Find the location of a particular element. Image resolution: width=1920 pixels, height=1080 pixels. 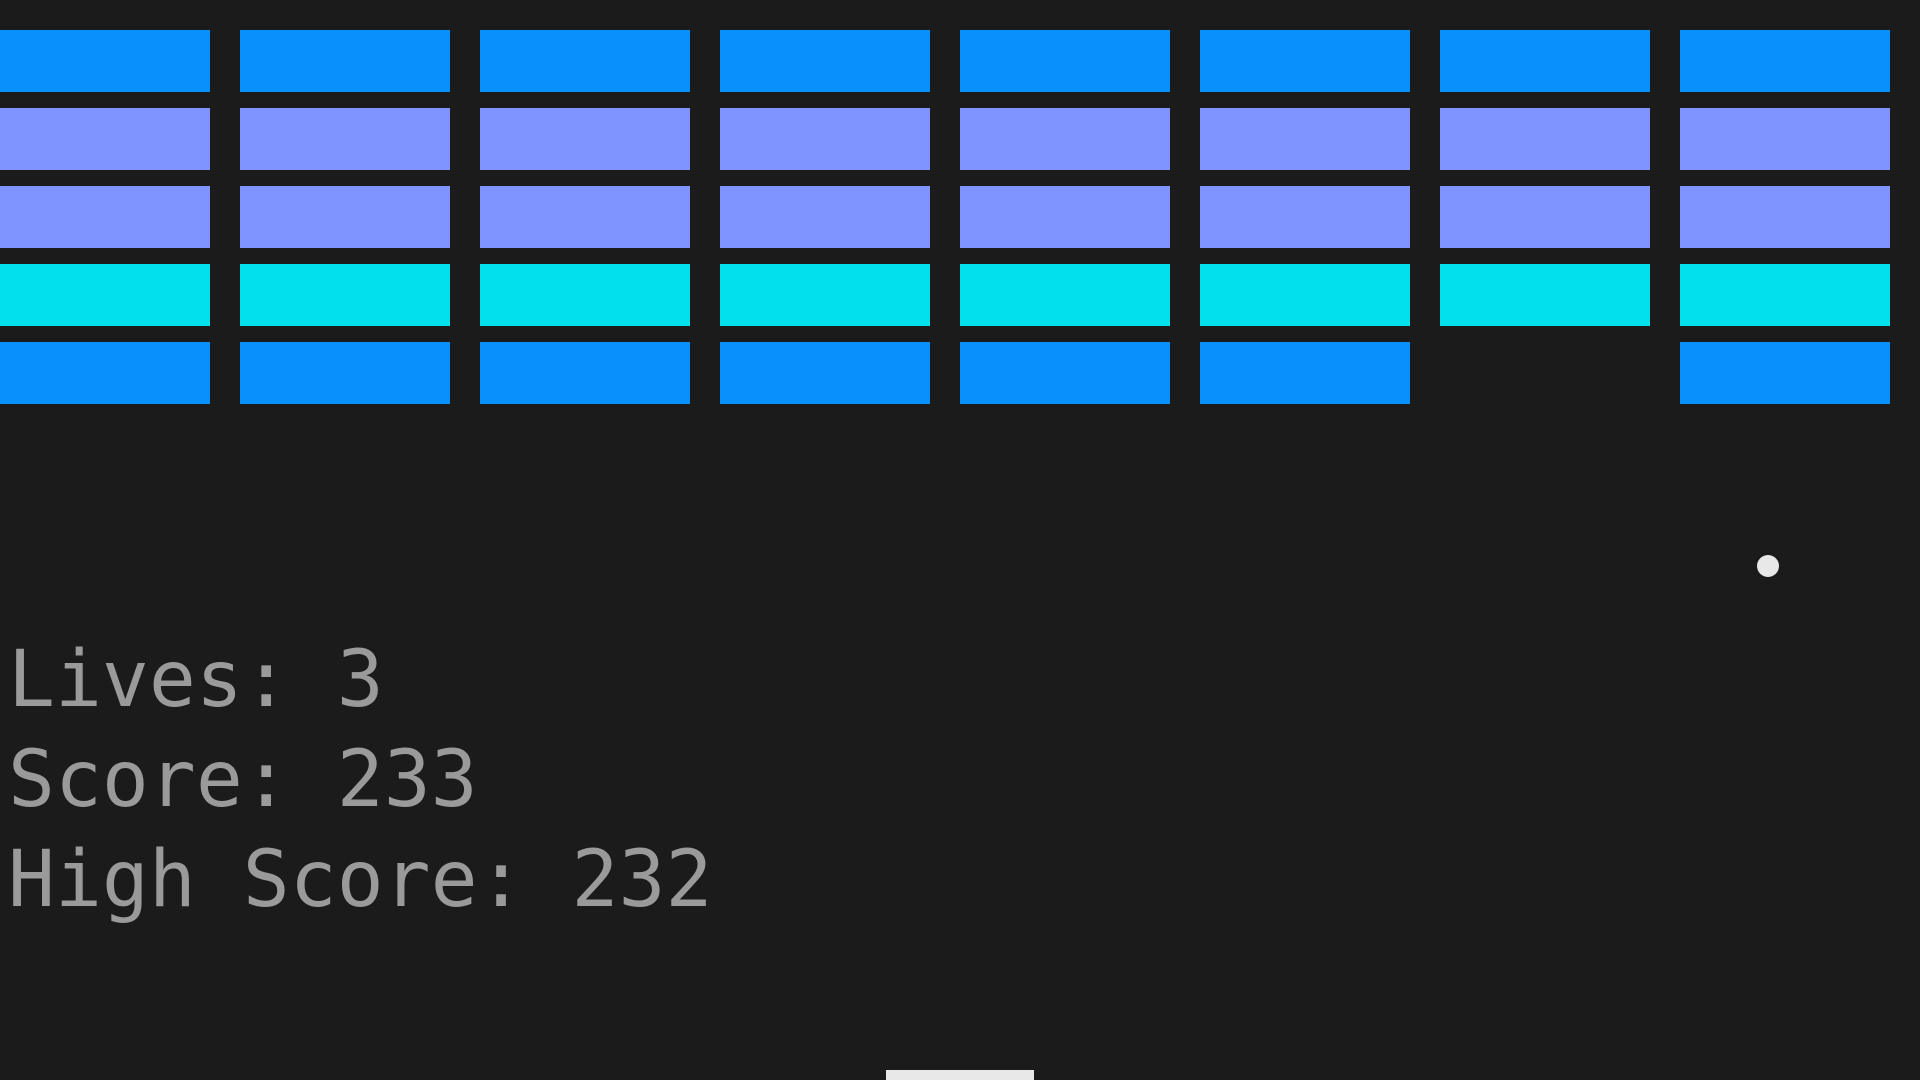

high-score-value: 232 is located at coordinates (642, 880).